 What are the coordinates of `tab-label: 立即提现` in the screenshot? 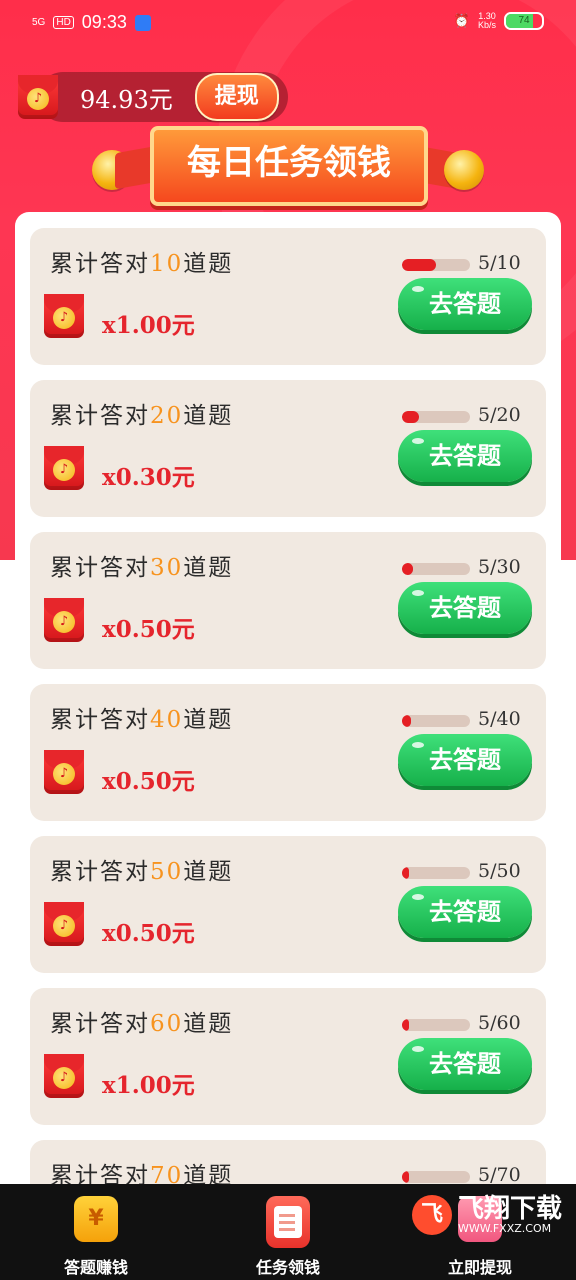 It's located at (479, 1267).